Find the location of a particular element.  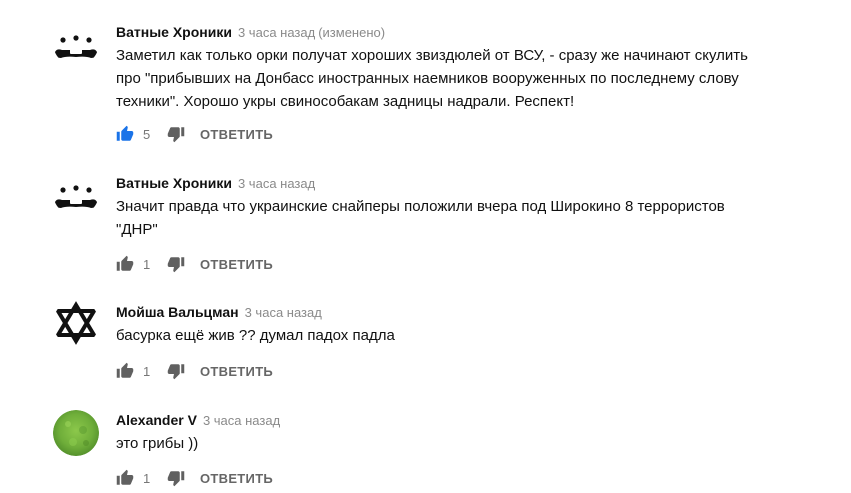

comment-text-line: это грибы )) is located at coordinates (157, 443).